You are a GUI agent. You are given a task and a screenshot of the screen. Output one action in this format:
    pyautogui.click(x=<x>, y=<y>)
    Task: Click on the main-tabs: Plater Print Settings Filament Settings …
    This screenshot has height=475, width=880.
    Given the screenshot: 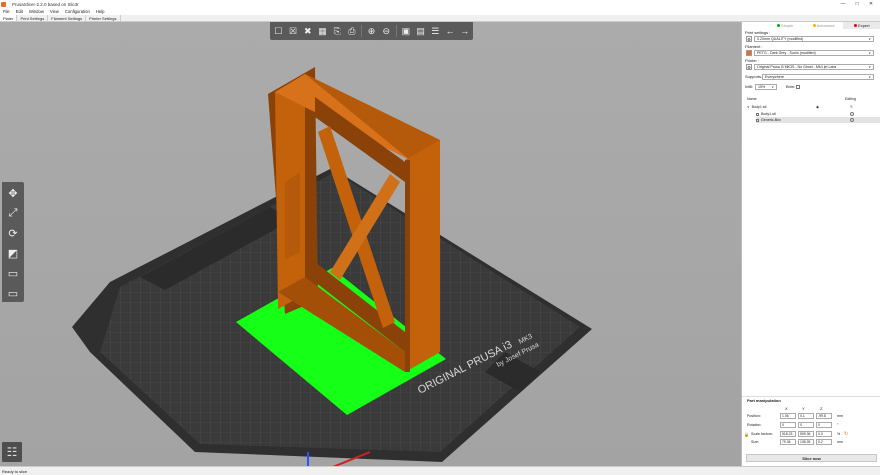 What is the action you would take?
    pyautogui.click(x=440, y=18)
    